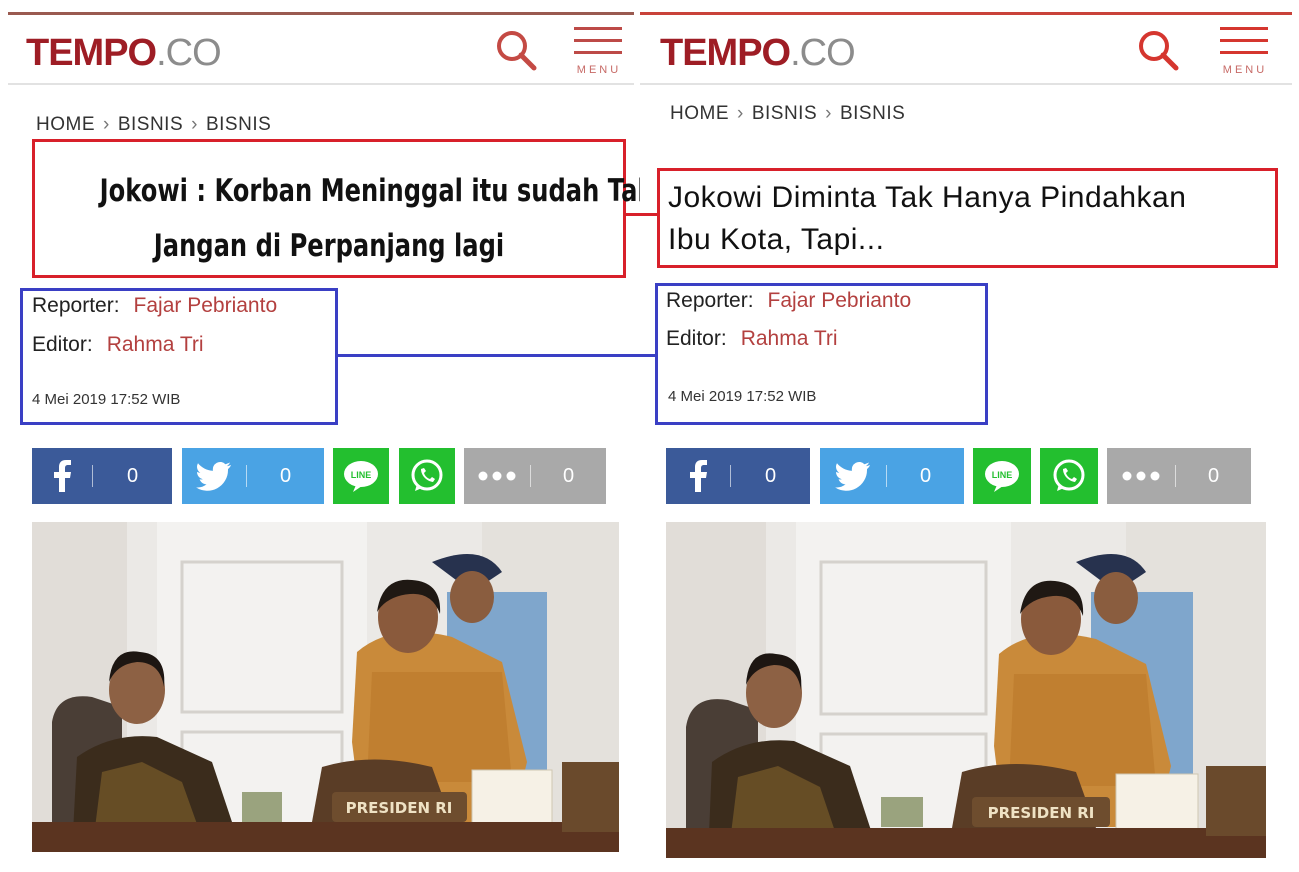  What do you see at coordinates (329, 246) in the screenshot?
I see `title-line-2: Jangan di Perpanjang lagi` at bounding box center [329, 246].